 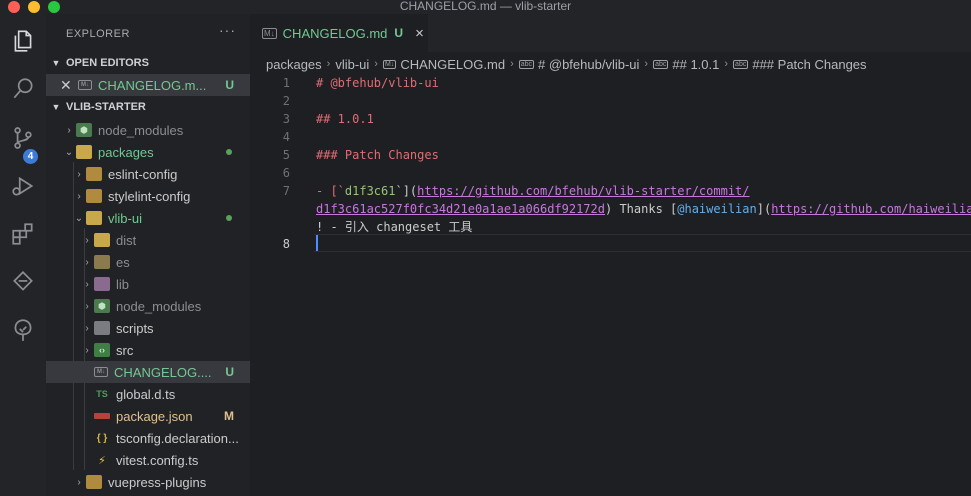 What do you see at coordinates (23, 138) in the screenshot?
I see `source-control-icon` at bounding box center [23, 138].